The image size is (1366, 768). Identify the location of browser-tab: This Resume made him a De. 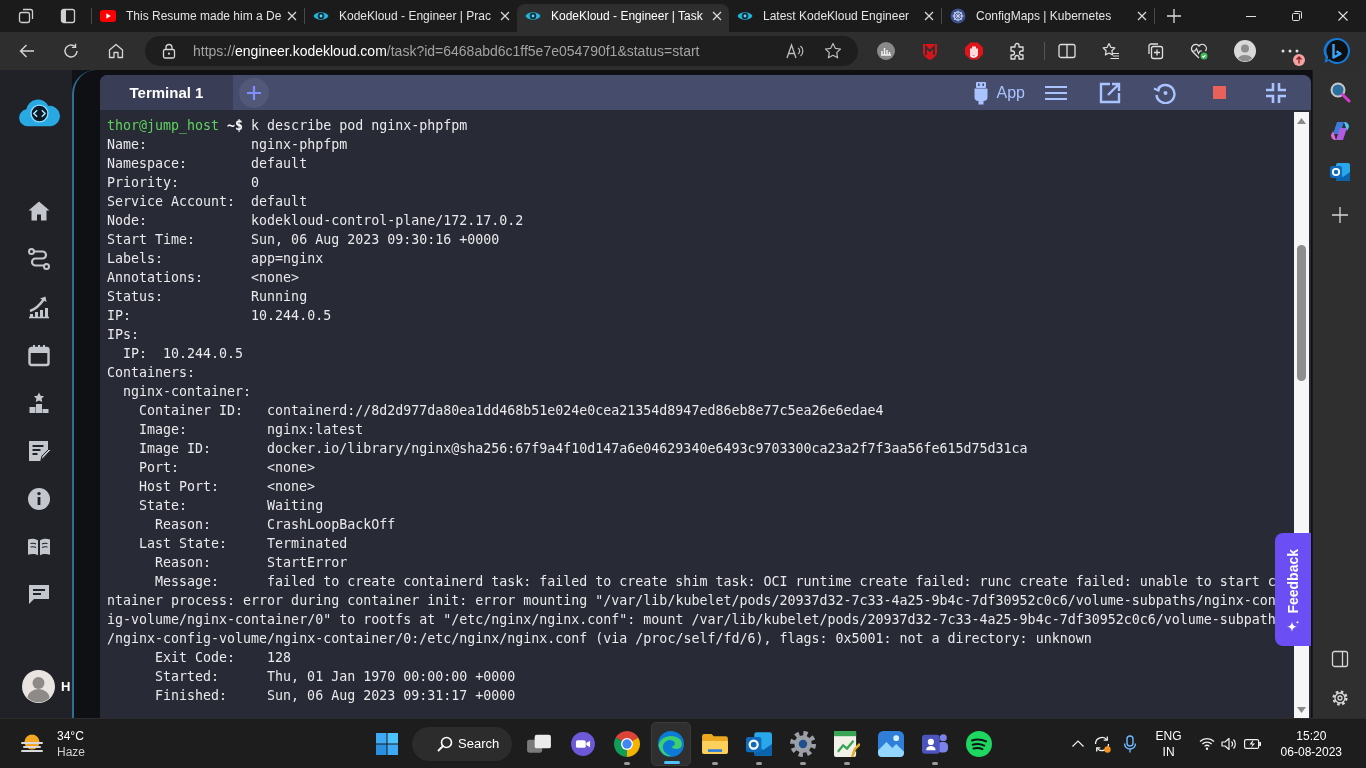
(198, 18).